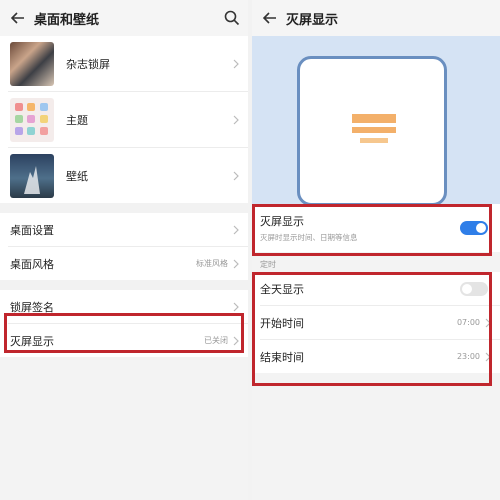 The width and height of the screenshot is (500, 500). What do you see at coordinates (124, 18) in the screenshot?
I see `header: 桌面和壁纸` at bounding box center [124, 18].